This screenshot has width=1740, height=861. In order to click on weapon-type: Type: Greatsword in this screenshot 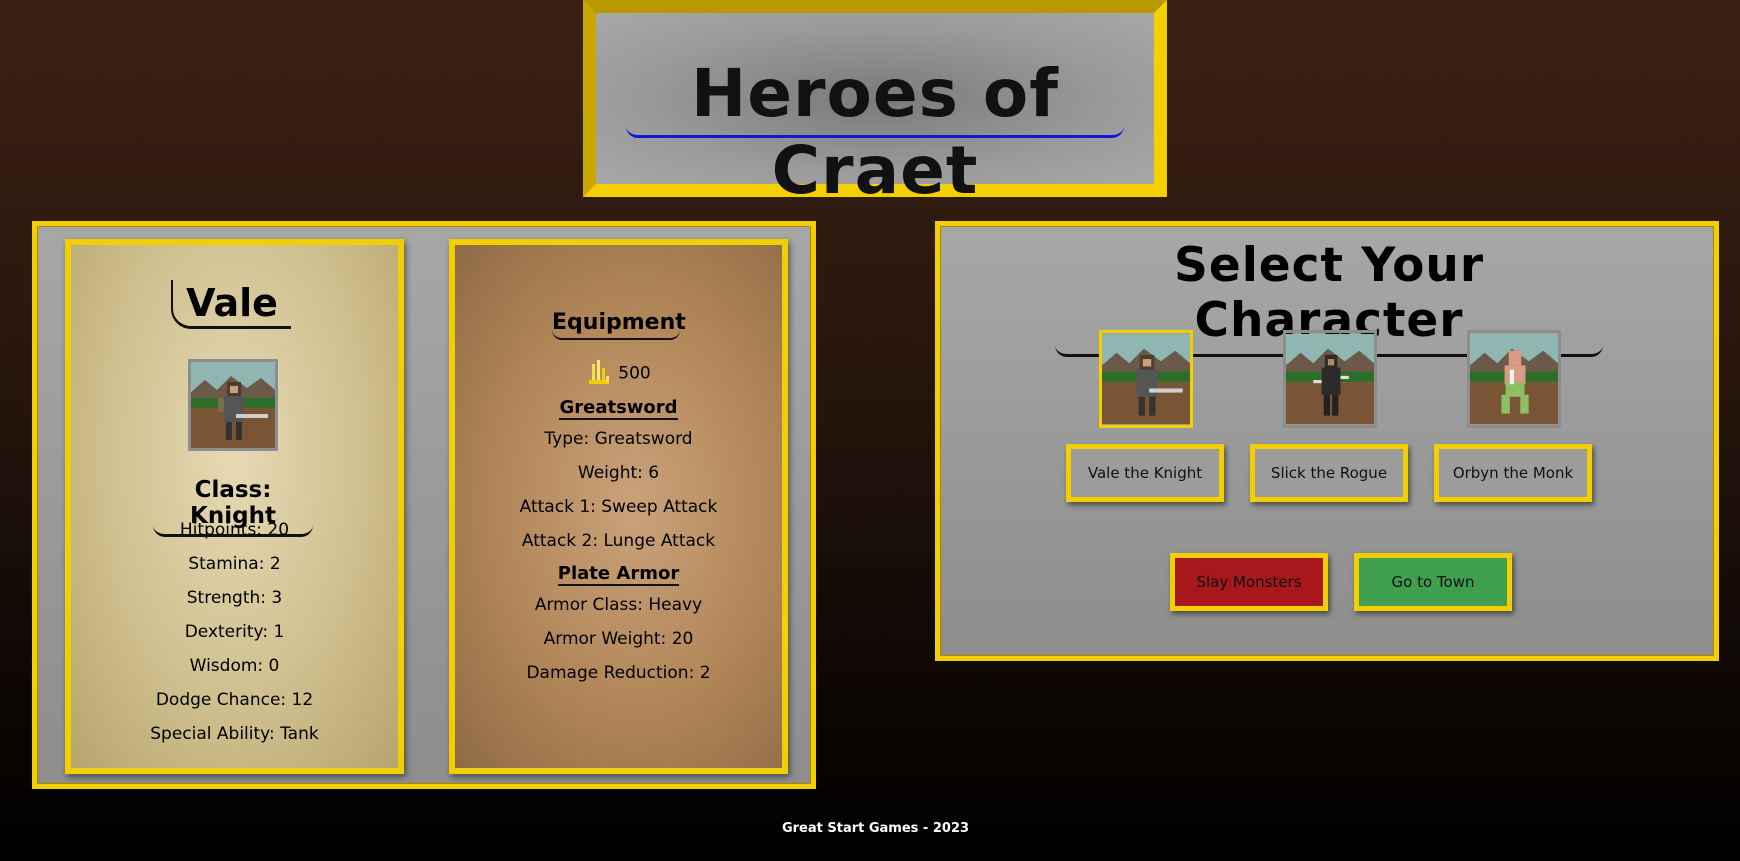, I will do `click(618, 439)`.